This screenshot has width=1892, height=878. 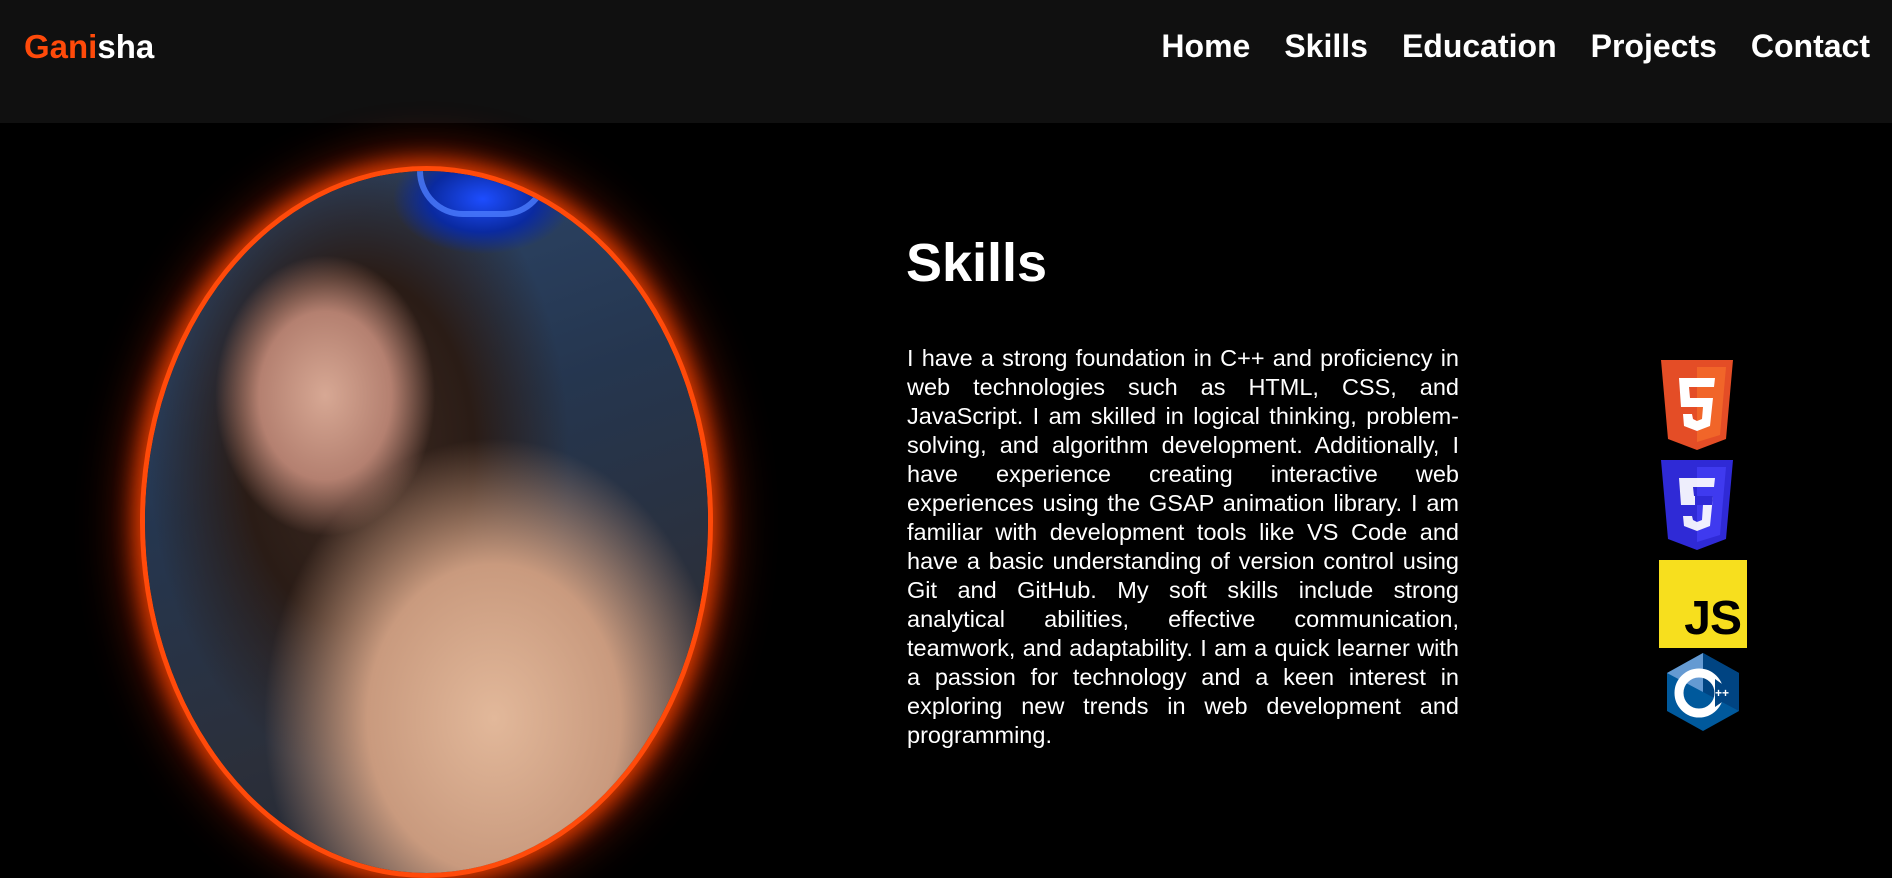 I want to click on site-logo: Ganisha, so click(x=89, y=47).